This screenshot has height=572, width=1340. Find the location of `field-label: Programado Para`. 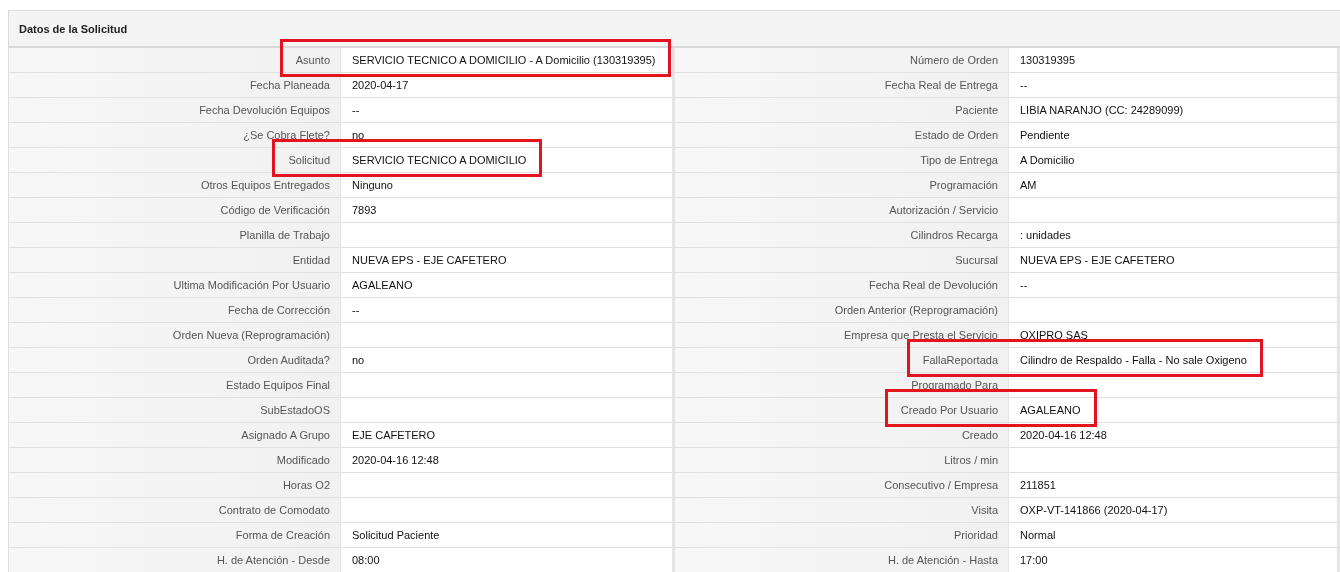

field-label: Programado Para is located at coordinates (954, 385).